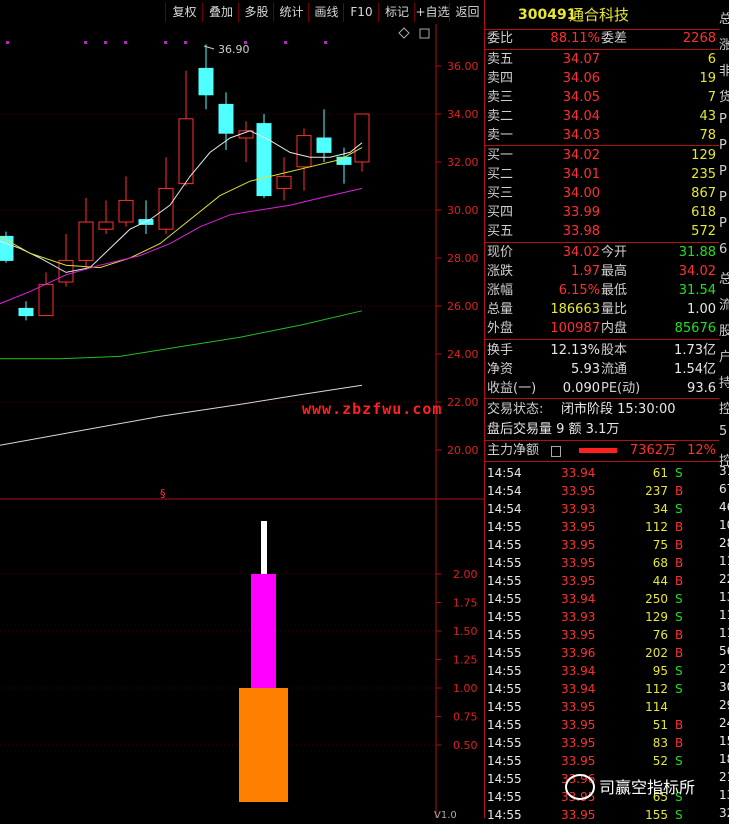 This screenshot has height=824, width=729. I want to click on fundamental-value: 93.6, so click(701, 388).